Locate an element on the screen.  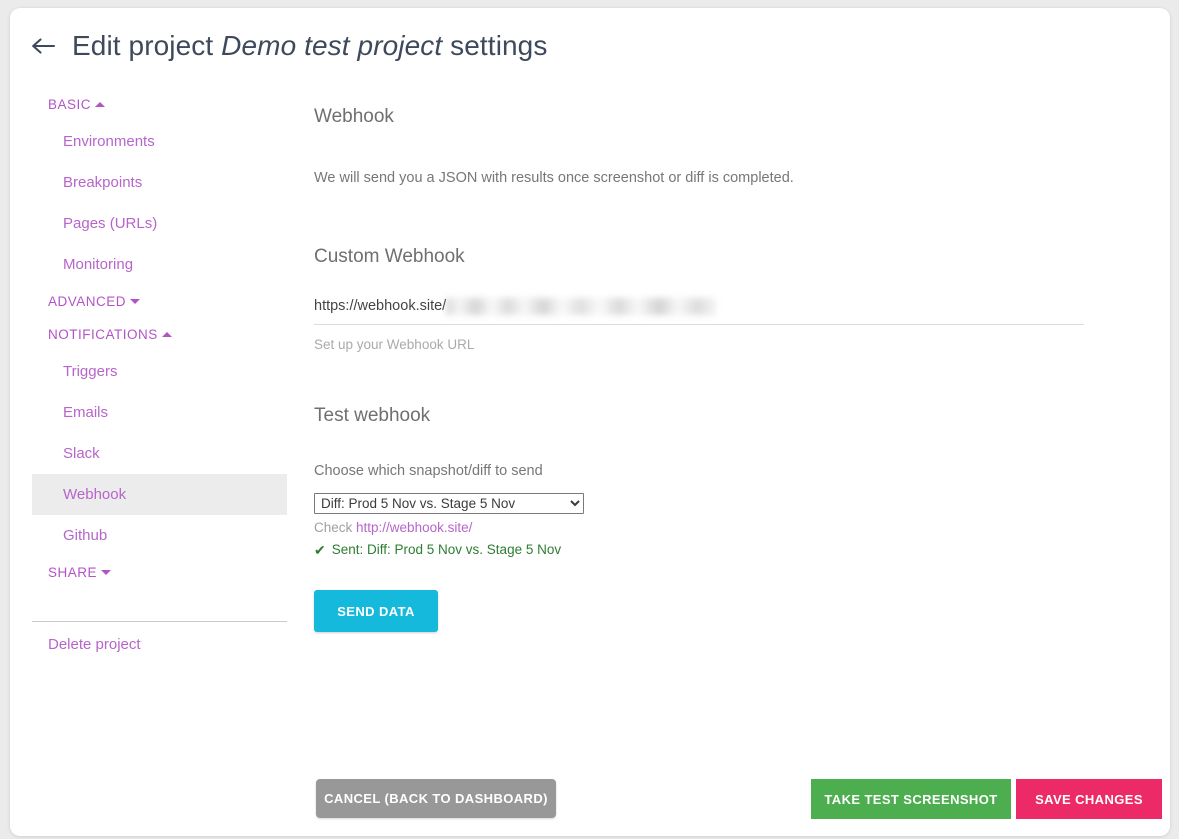
sidebar-item-monitoring: Monitoring is located at coordinates (159, 264).